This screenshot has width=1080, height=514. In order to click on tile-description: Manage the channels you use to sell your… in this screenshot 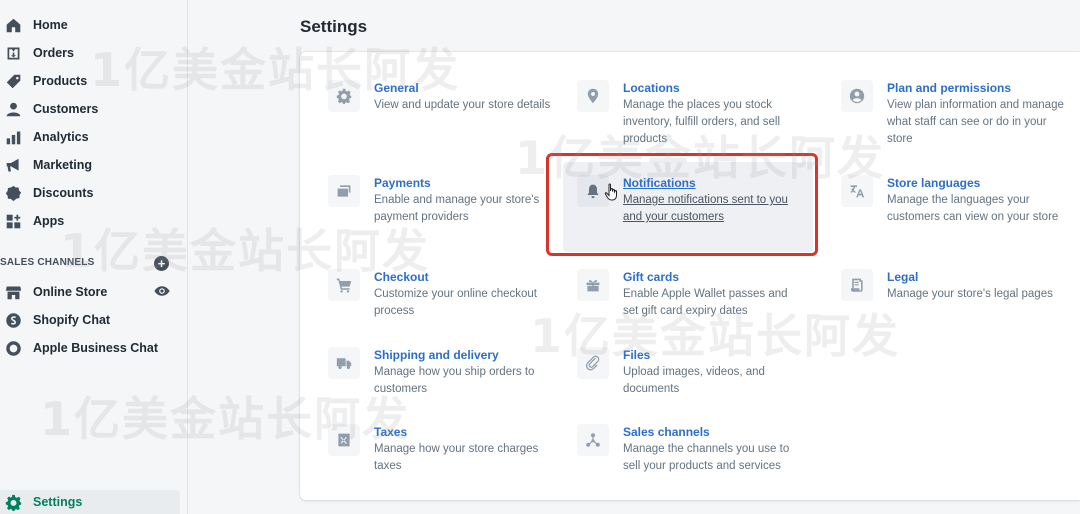, I will do `click(706, 457)`.